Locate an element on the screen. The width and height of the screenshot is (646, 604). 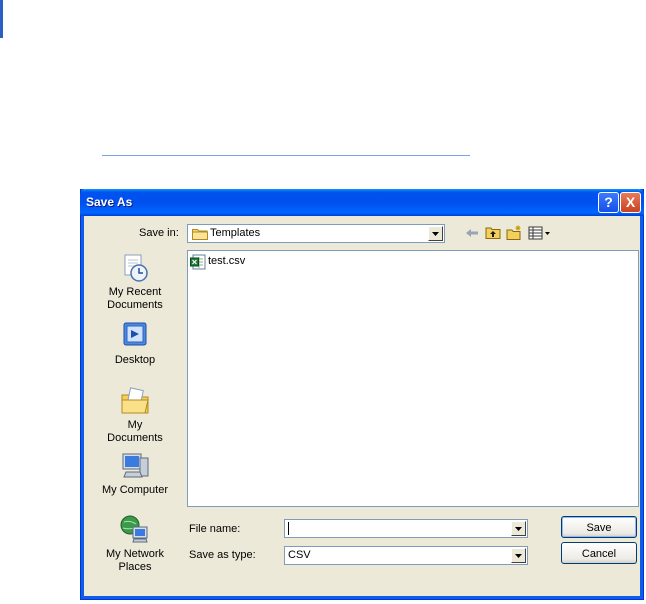
place-desktop: Desktop is located at coordinates (135, 343).